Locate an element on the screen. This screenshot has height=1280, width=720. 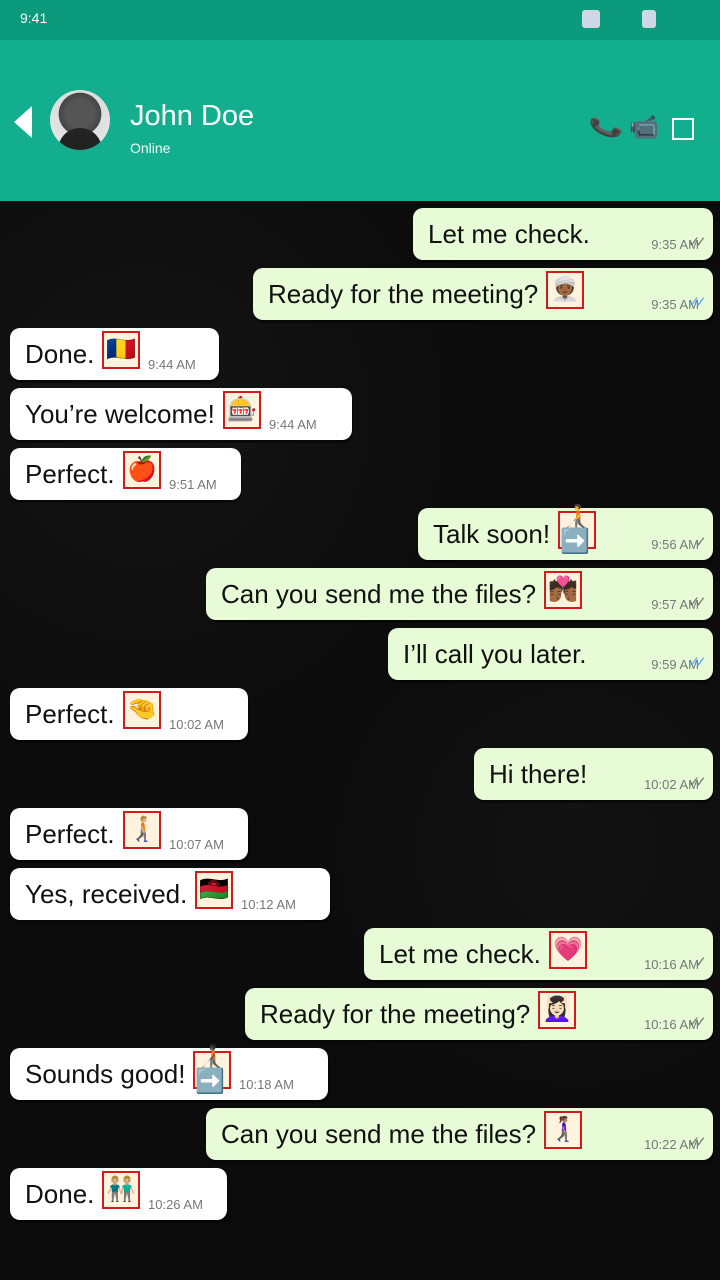
status-bar: 9:41 is located at coordinates (360, 20).